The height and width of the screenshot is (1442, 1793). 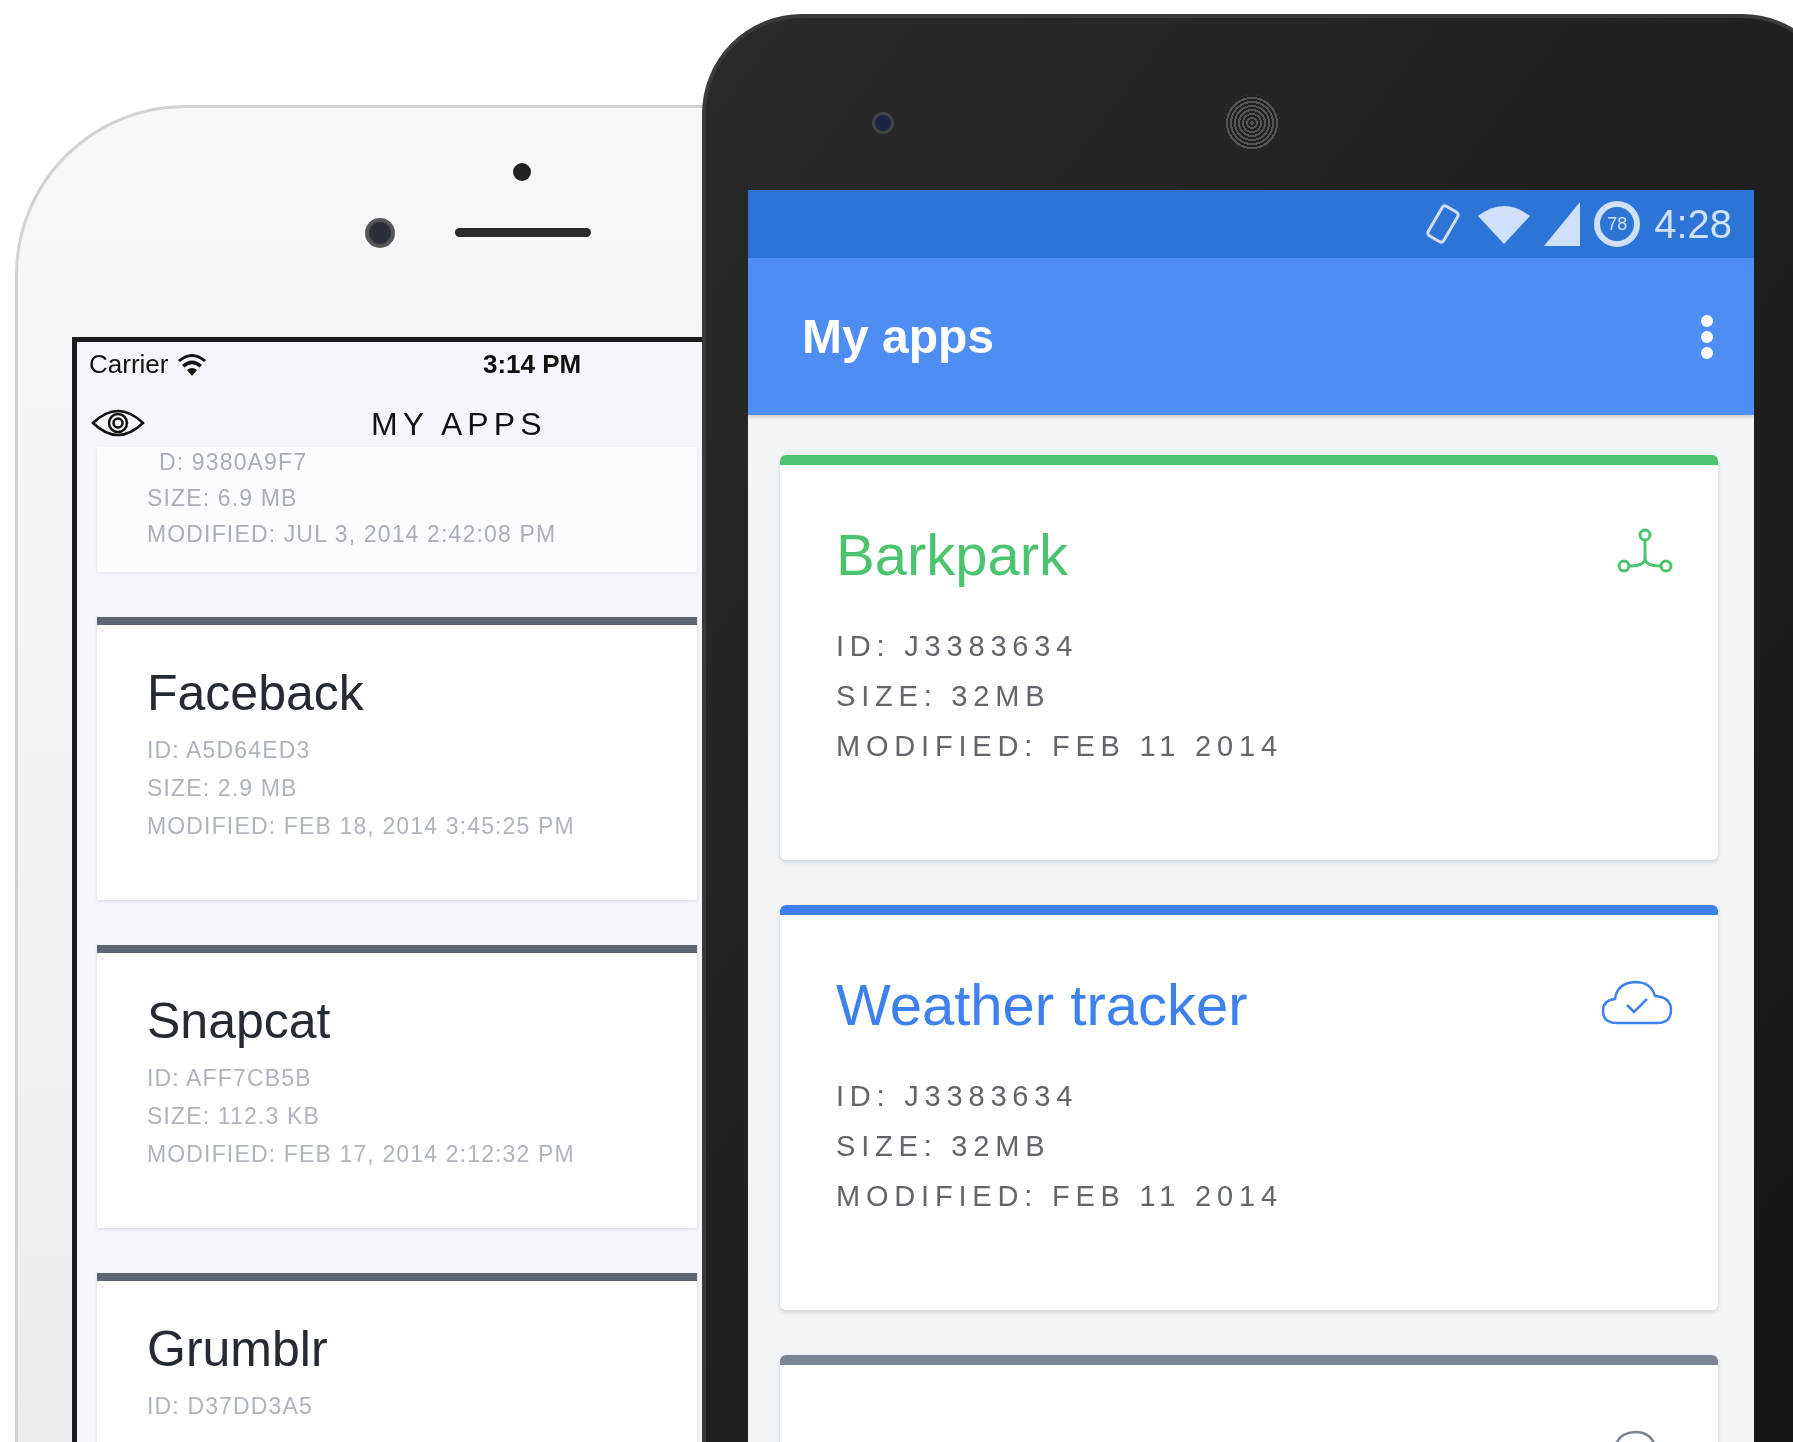 I want to click on app-card: Faceback ID: A5D64ED3 SIZE: 2.9 MB MODIFIED: FEB 18, 2014 3:45:25 PM, so click(x=397, y=758).